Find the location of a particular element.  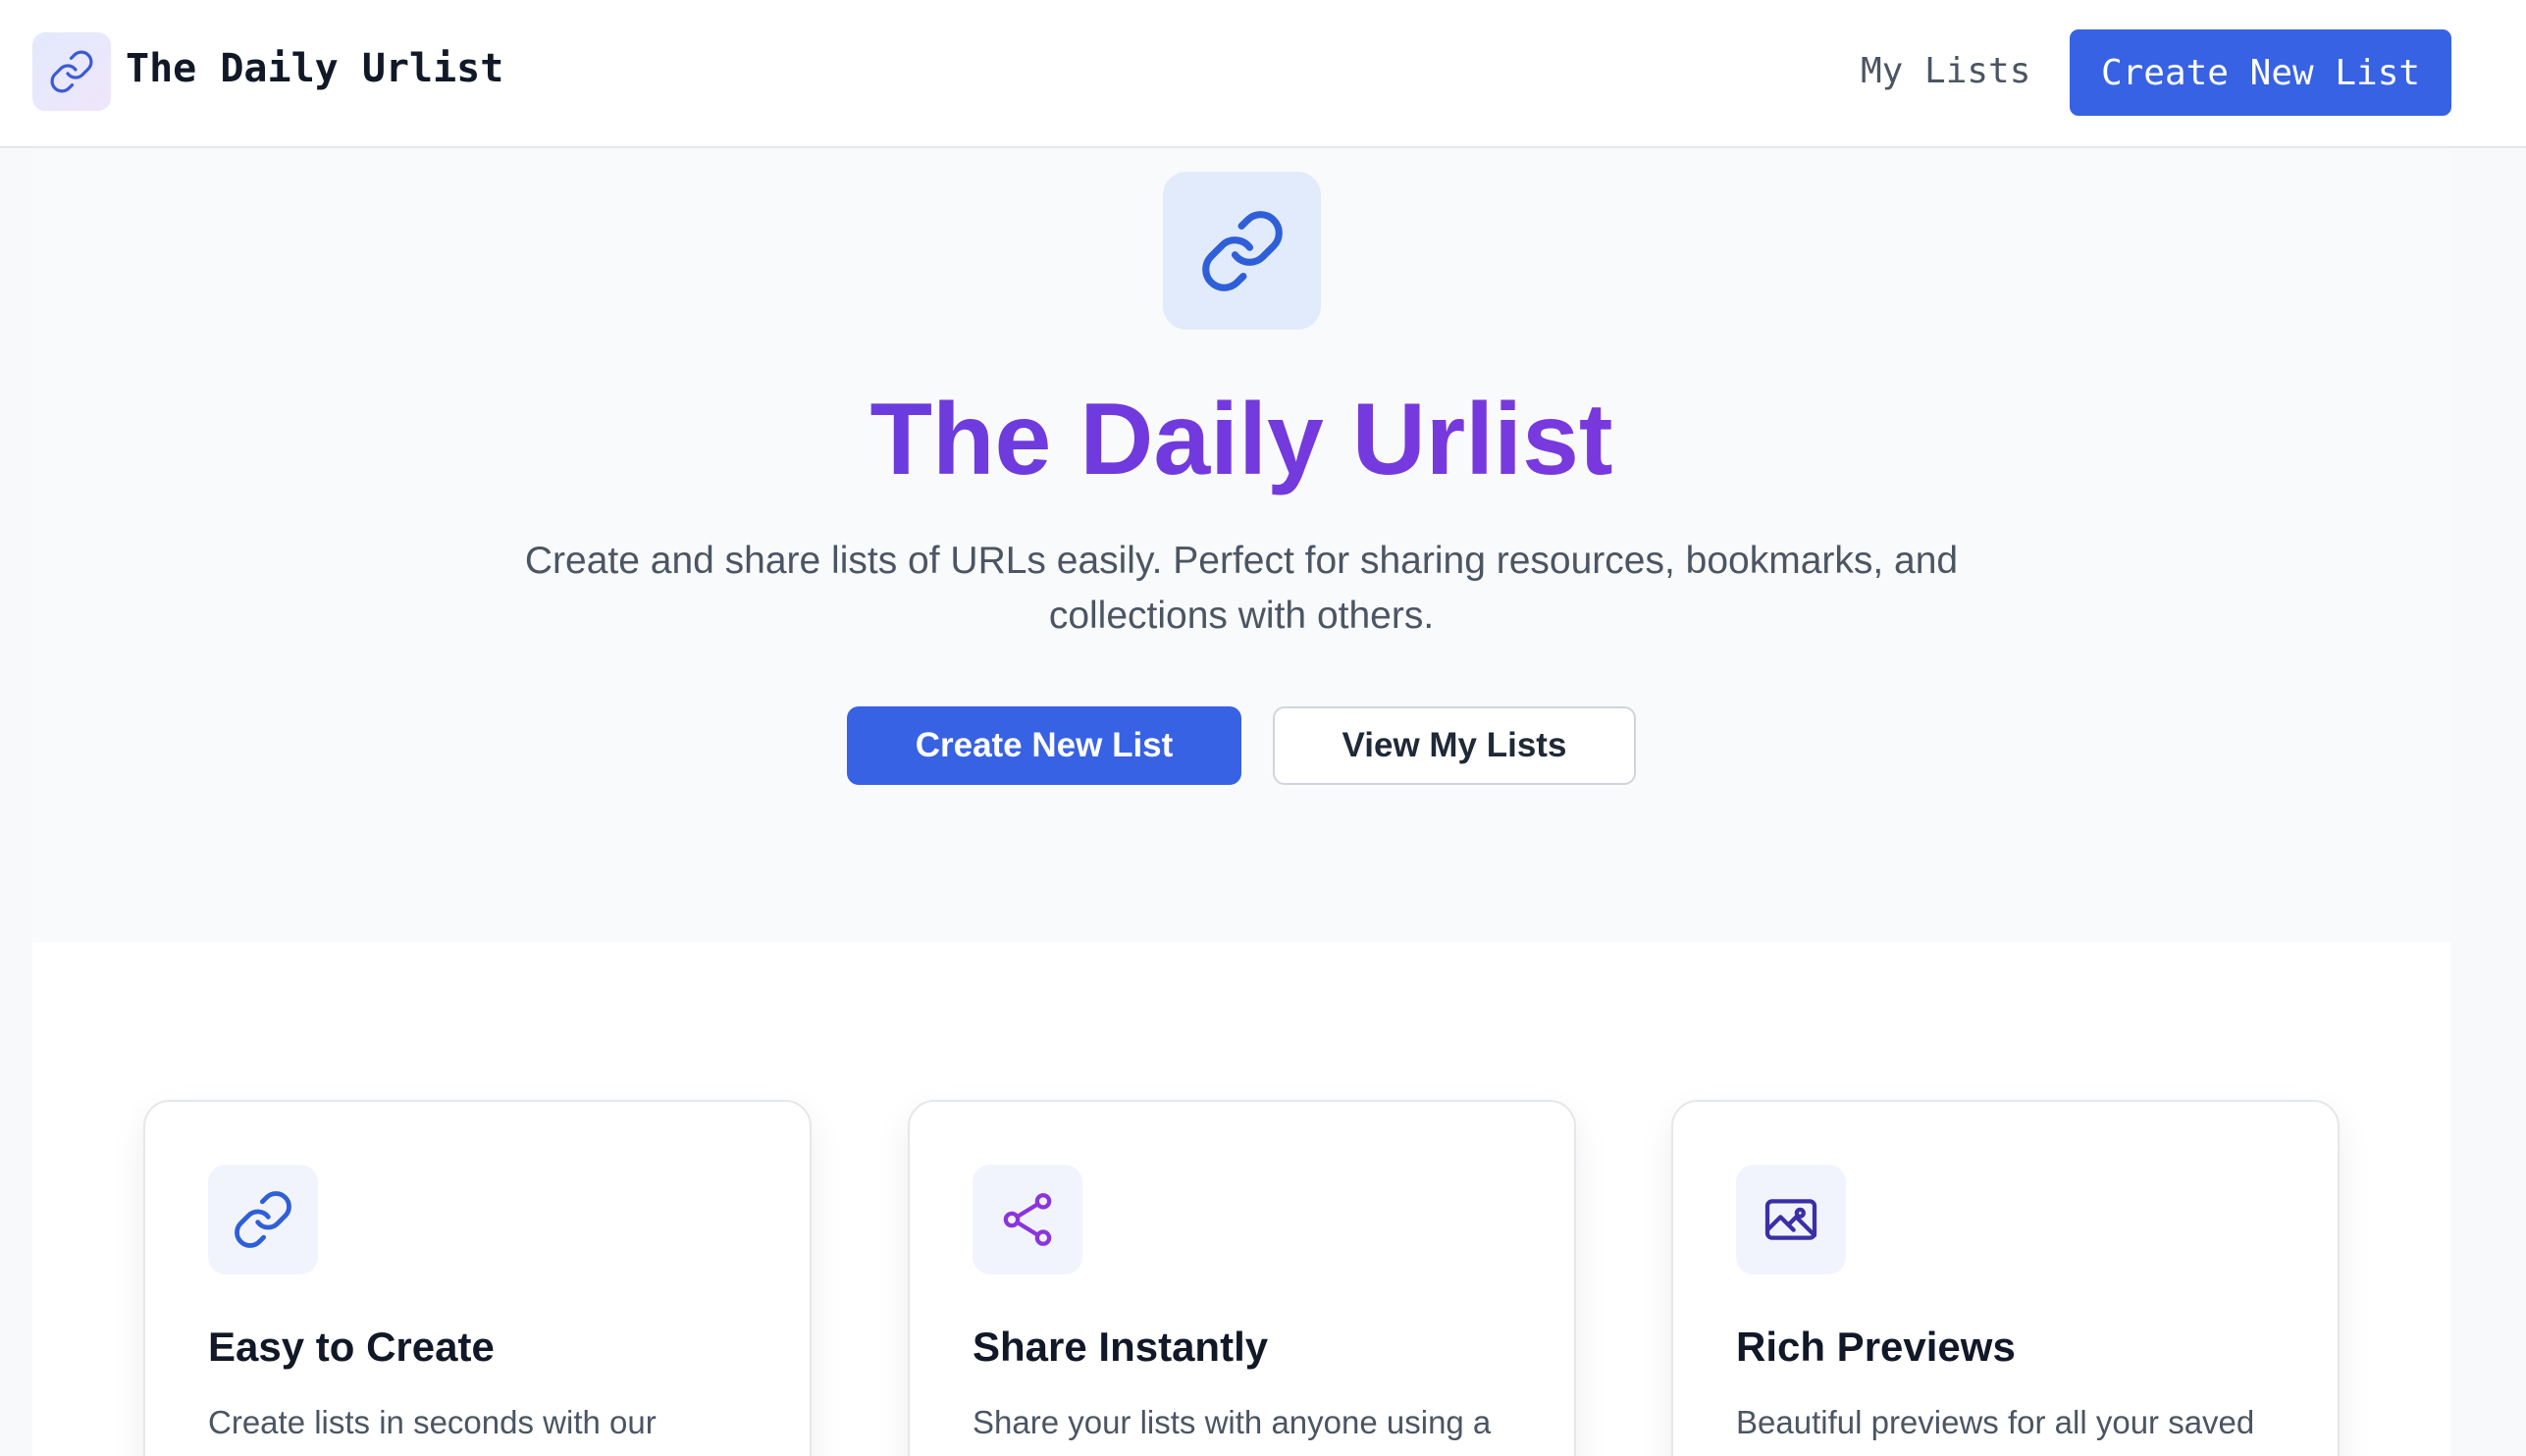

image-icon is located at coordinates (1791, 1219).